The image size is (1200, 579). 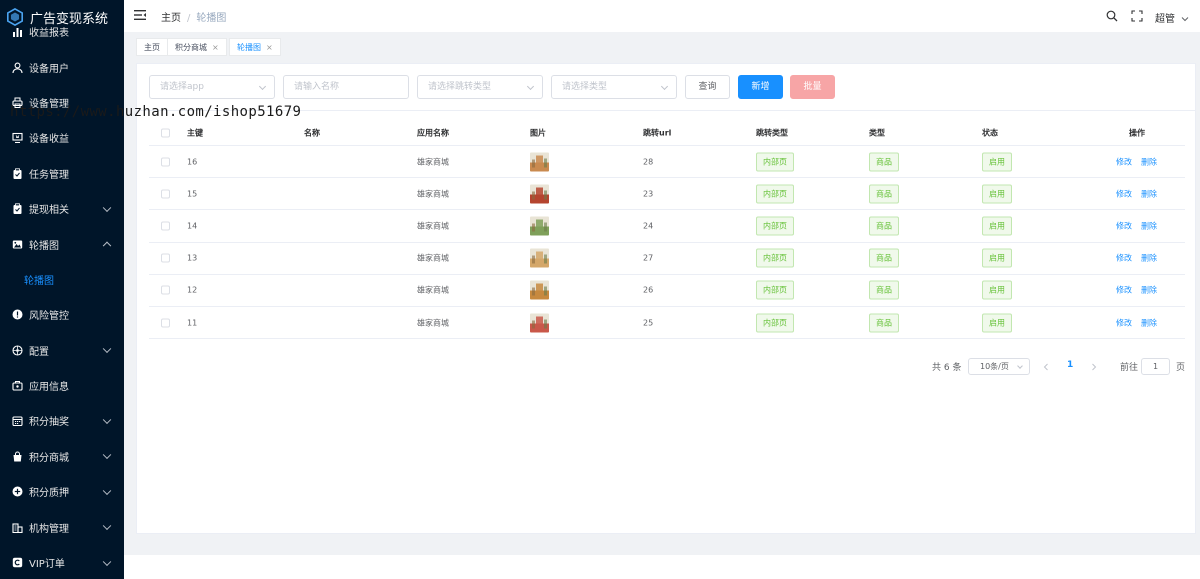 What do you see at coordinates (667, 323) in the screenshot?
I see `table-row: 11 雄家商城 25 内部页 商品 启用 修改 删除` at bounding box center [667, 323].